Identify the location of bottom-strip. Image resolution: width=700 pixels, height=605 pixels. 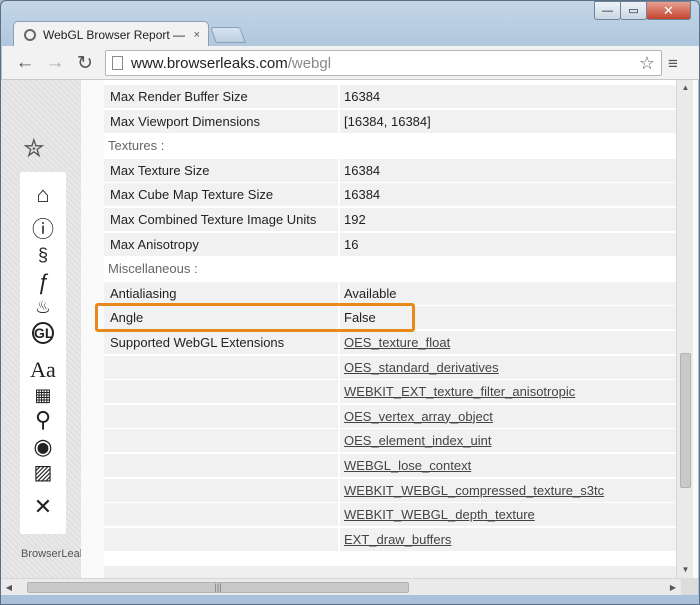
(390, 572).